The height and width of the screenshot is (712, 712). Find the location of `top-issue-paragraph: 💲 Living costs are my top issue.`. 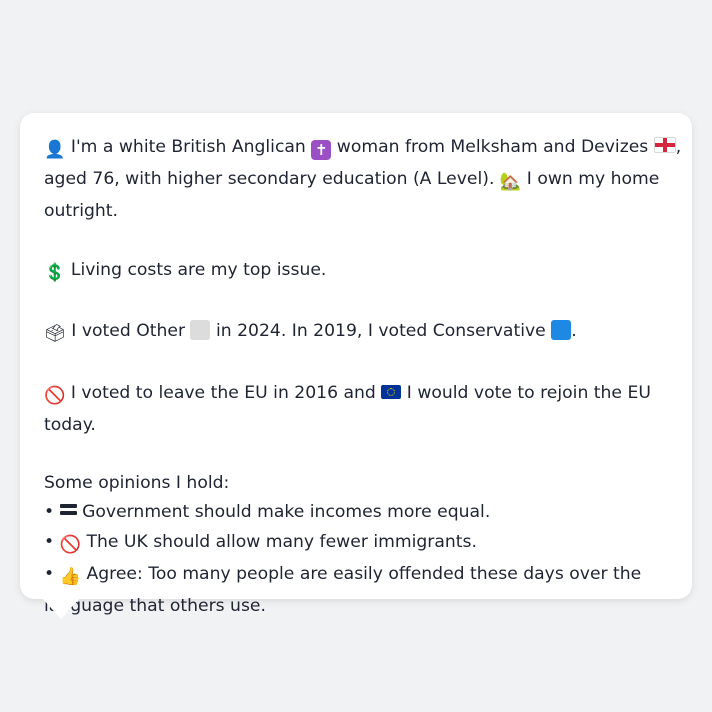

top-issue-paragraph: 💲 Living costs are my top issue. is located at coordinates (356, 272).